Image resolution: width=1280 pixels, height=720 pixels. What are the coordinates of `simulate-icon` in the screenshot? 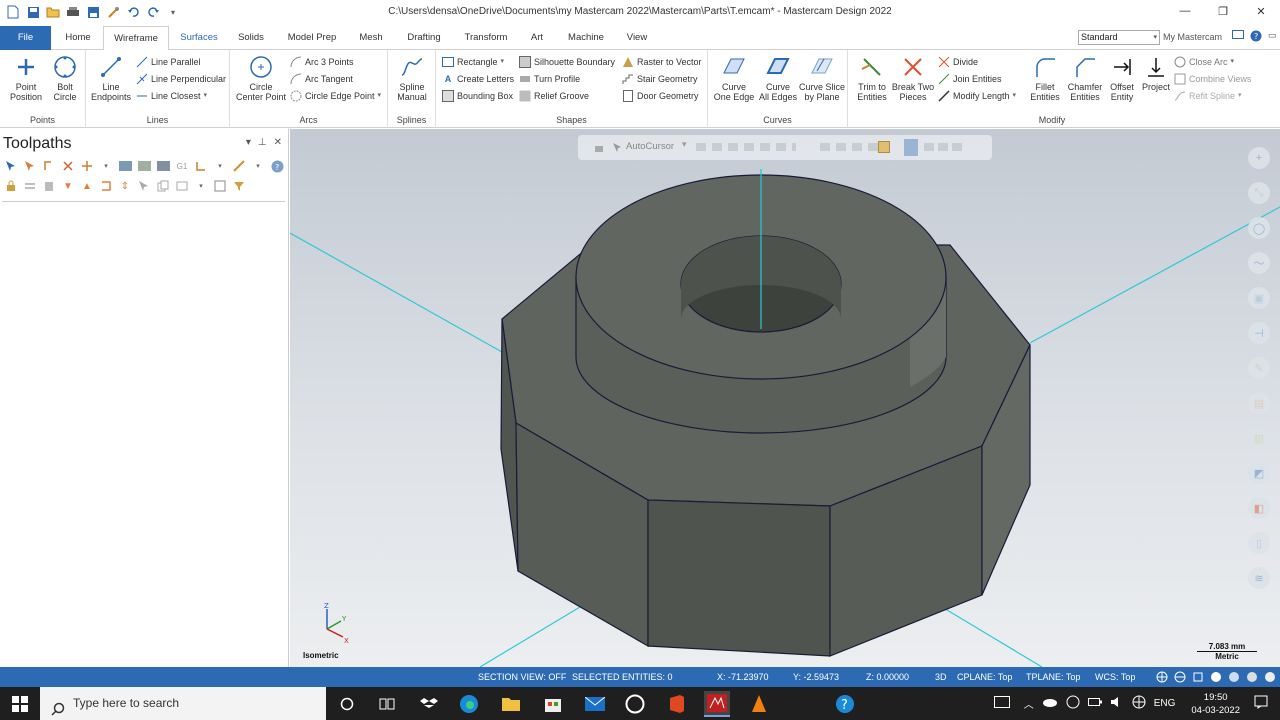 It's located at (163, 166).